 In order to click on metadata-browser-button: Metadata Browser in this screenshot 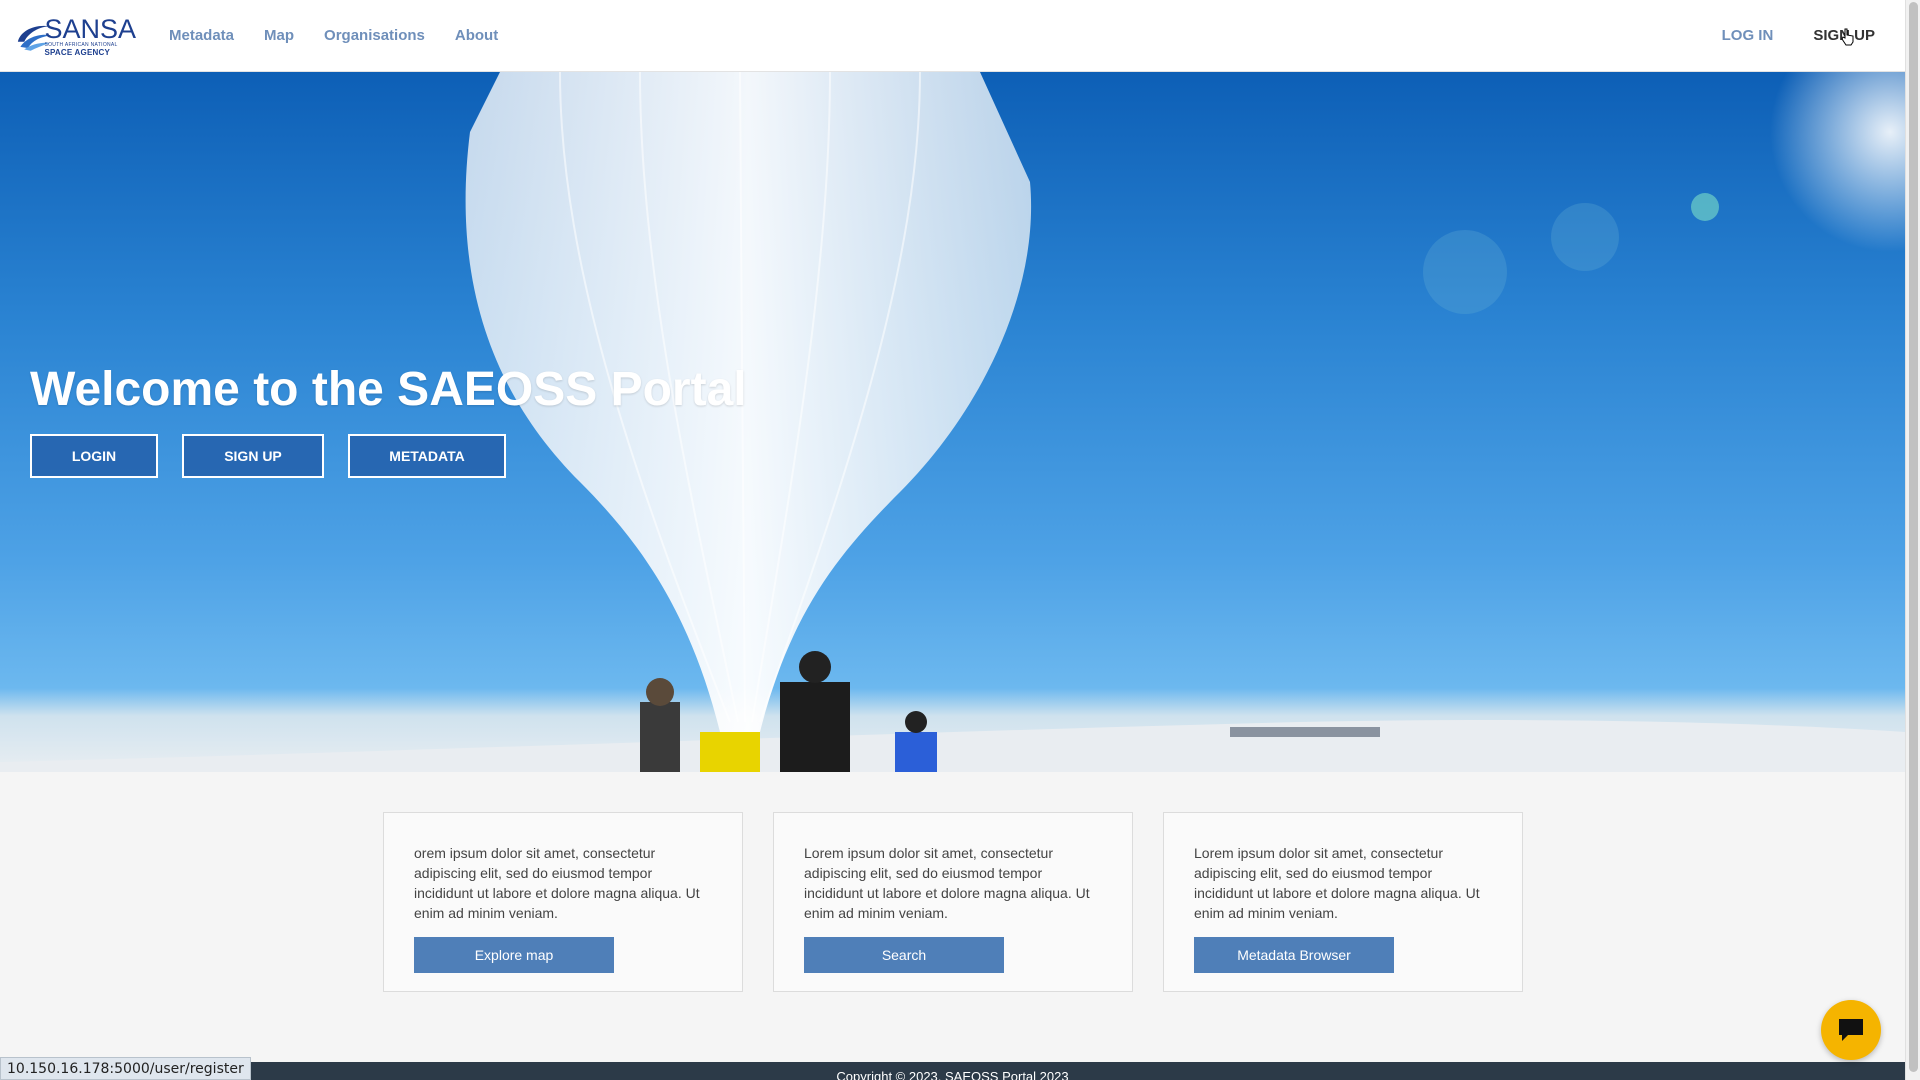, I will do `click(1294, 955)`.